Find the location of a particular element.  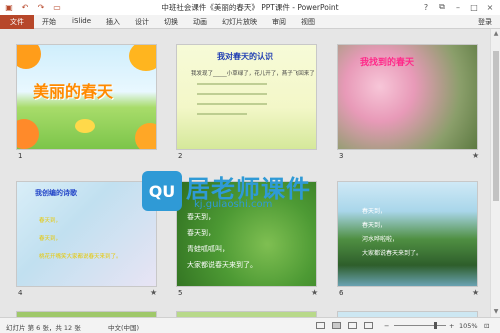

slide-number: 5 is located at coordinates (180, 293).